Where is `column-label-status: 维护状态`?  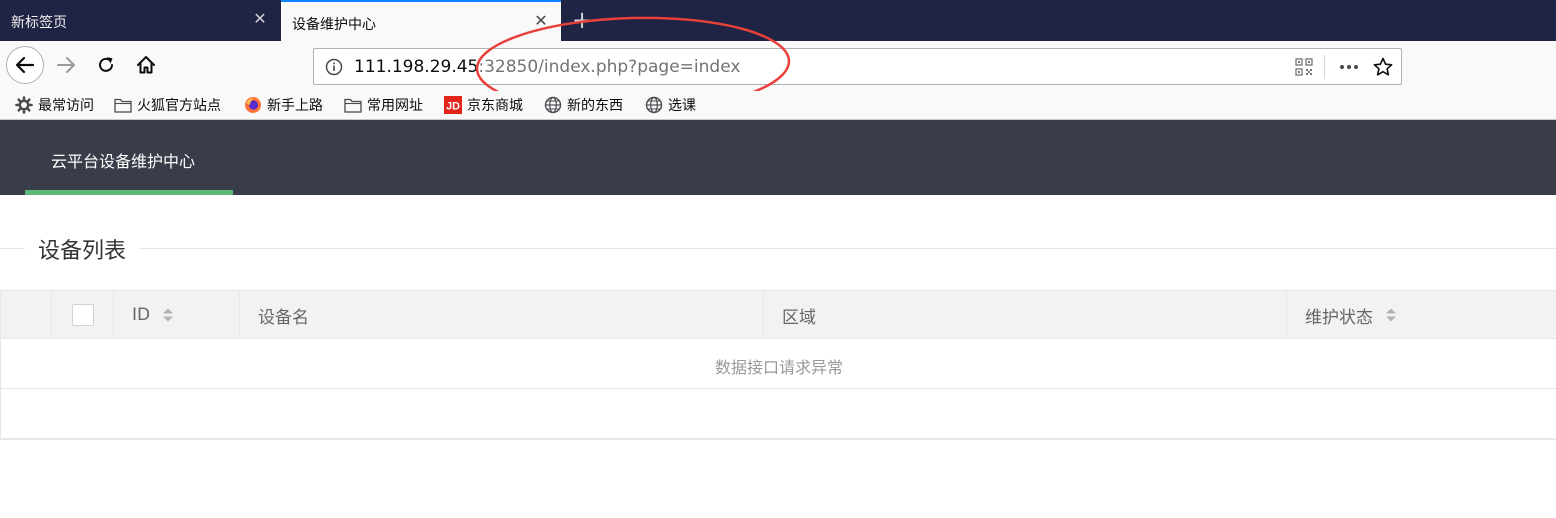 column-label-status: 维护状态 is located at coordinates (1339, 317).